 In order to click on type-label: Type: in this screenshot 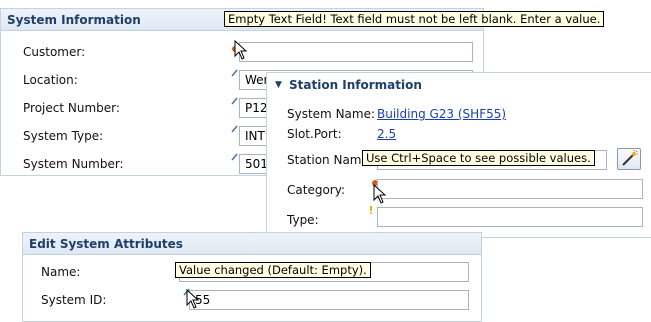, I will do `click(303, 220)`.